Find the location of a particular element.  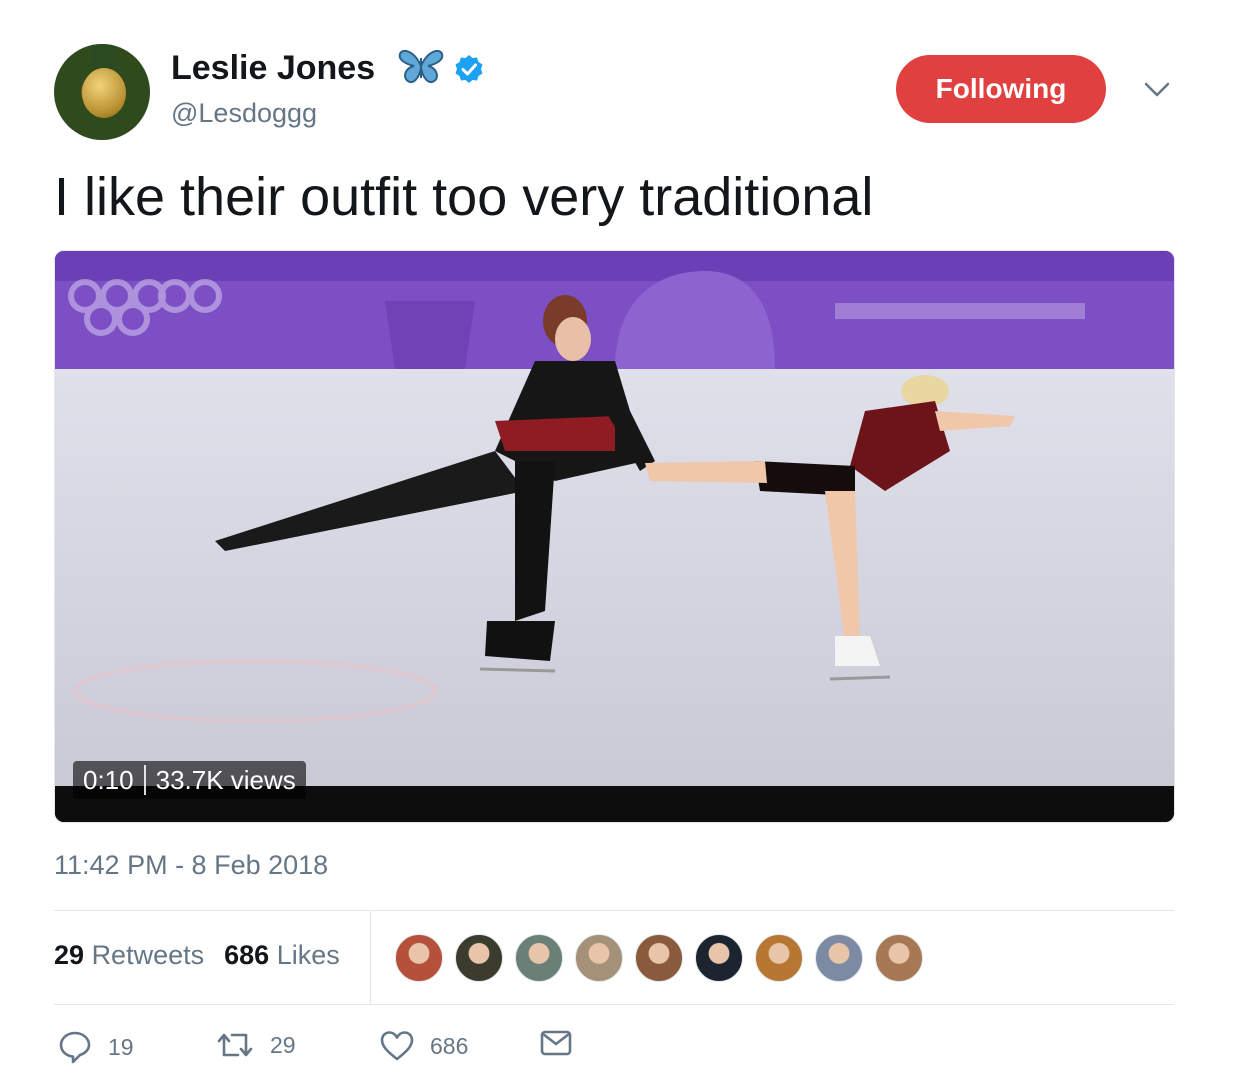

retweets-count: 29 is located at coordinates (69, 955).